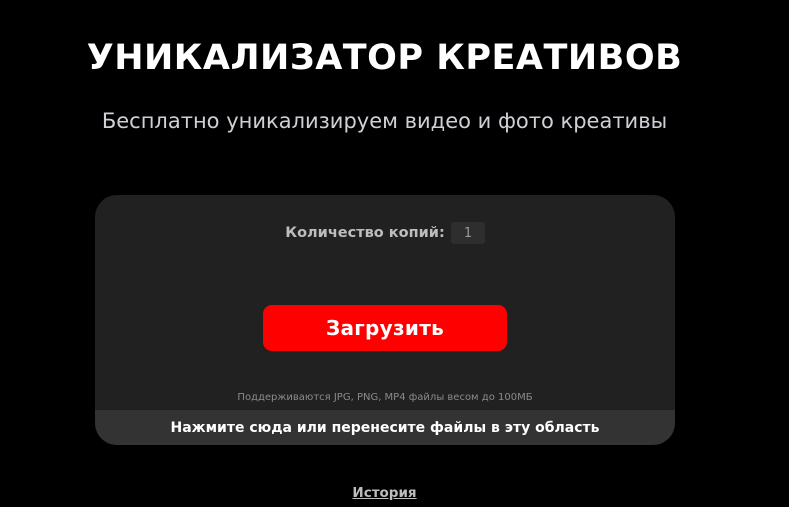 The height and width of the screenshot is (507, 789). I want to click on history-link: История, so click(384, 493).